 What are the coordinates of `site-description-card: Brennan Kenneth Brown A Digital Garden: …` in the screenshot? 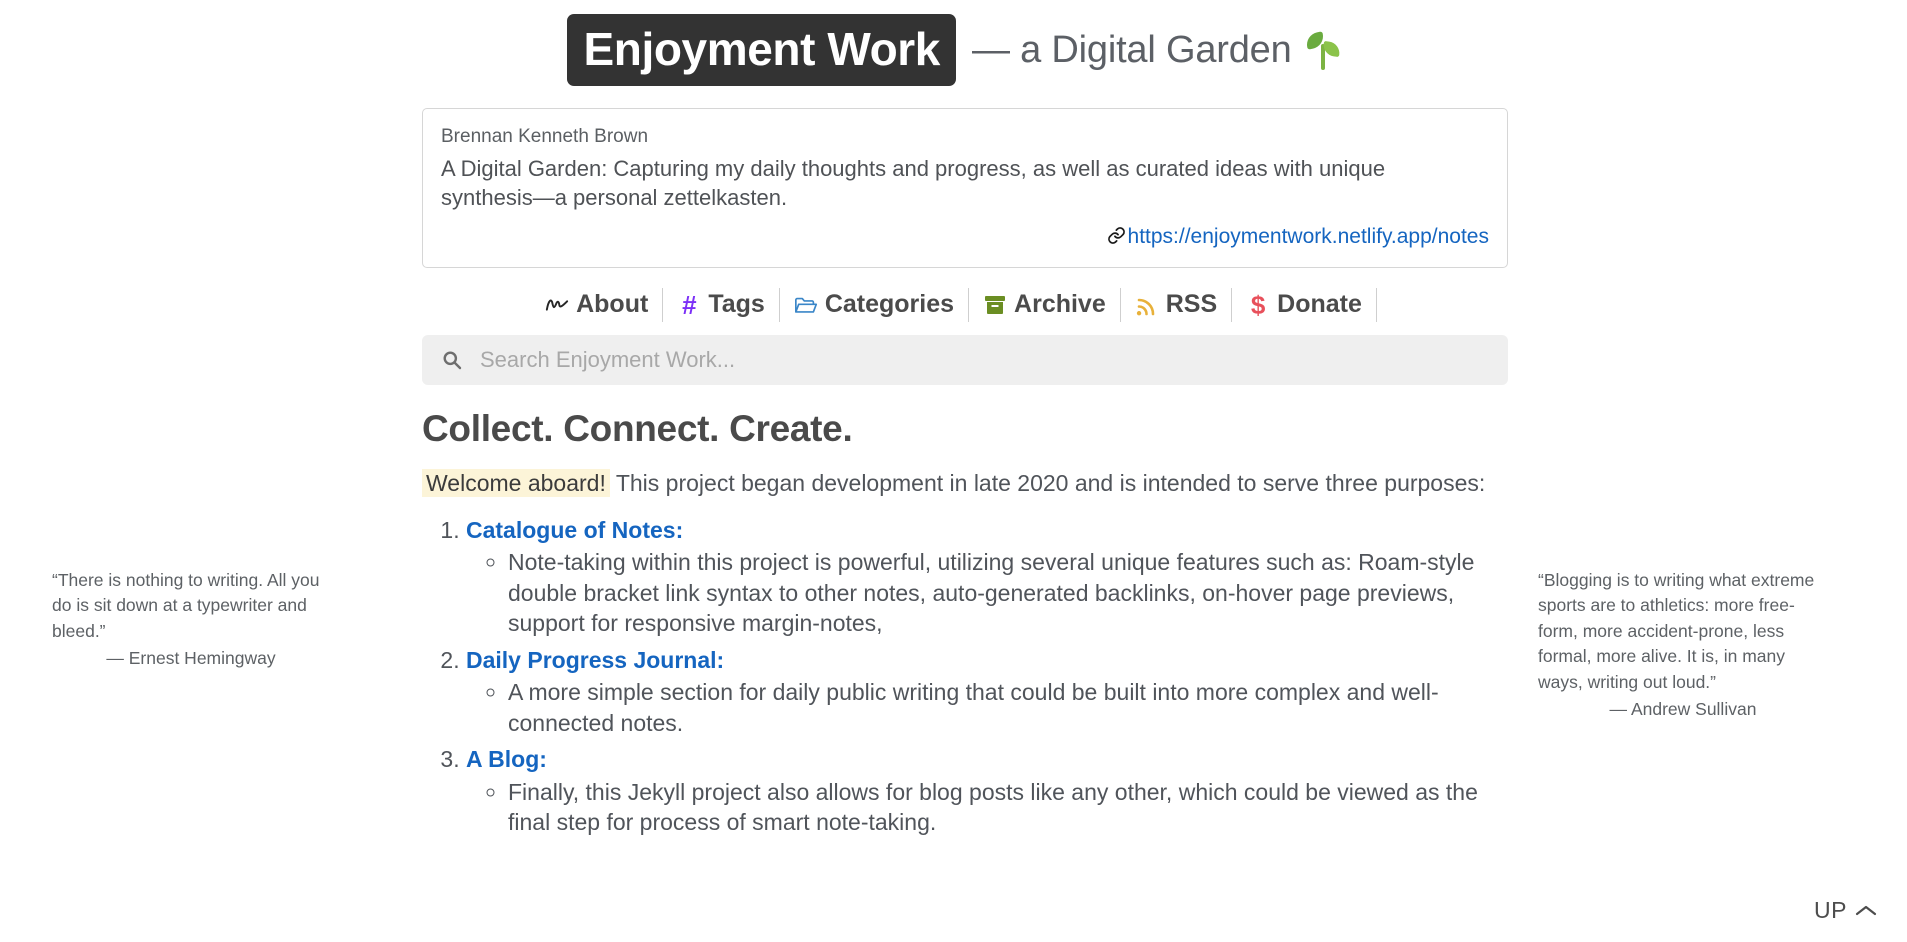 It's located at (965, 188).